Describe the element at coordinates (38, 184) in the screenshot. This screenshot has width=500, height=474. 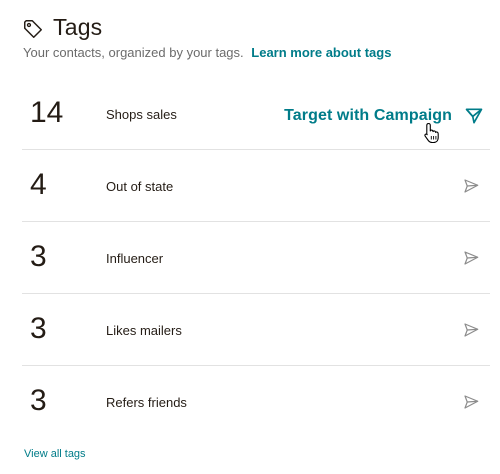
I see `tag-count: 4` at that location.